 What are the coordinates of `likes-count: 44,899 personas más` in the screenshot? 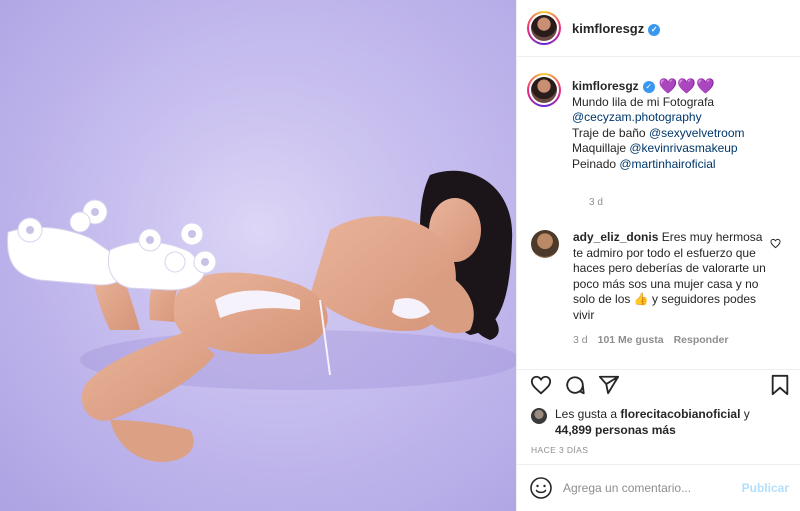 It's located at (615, 430).